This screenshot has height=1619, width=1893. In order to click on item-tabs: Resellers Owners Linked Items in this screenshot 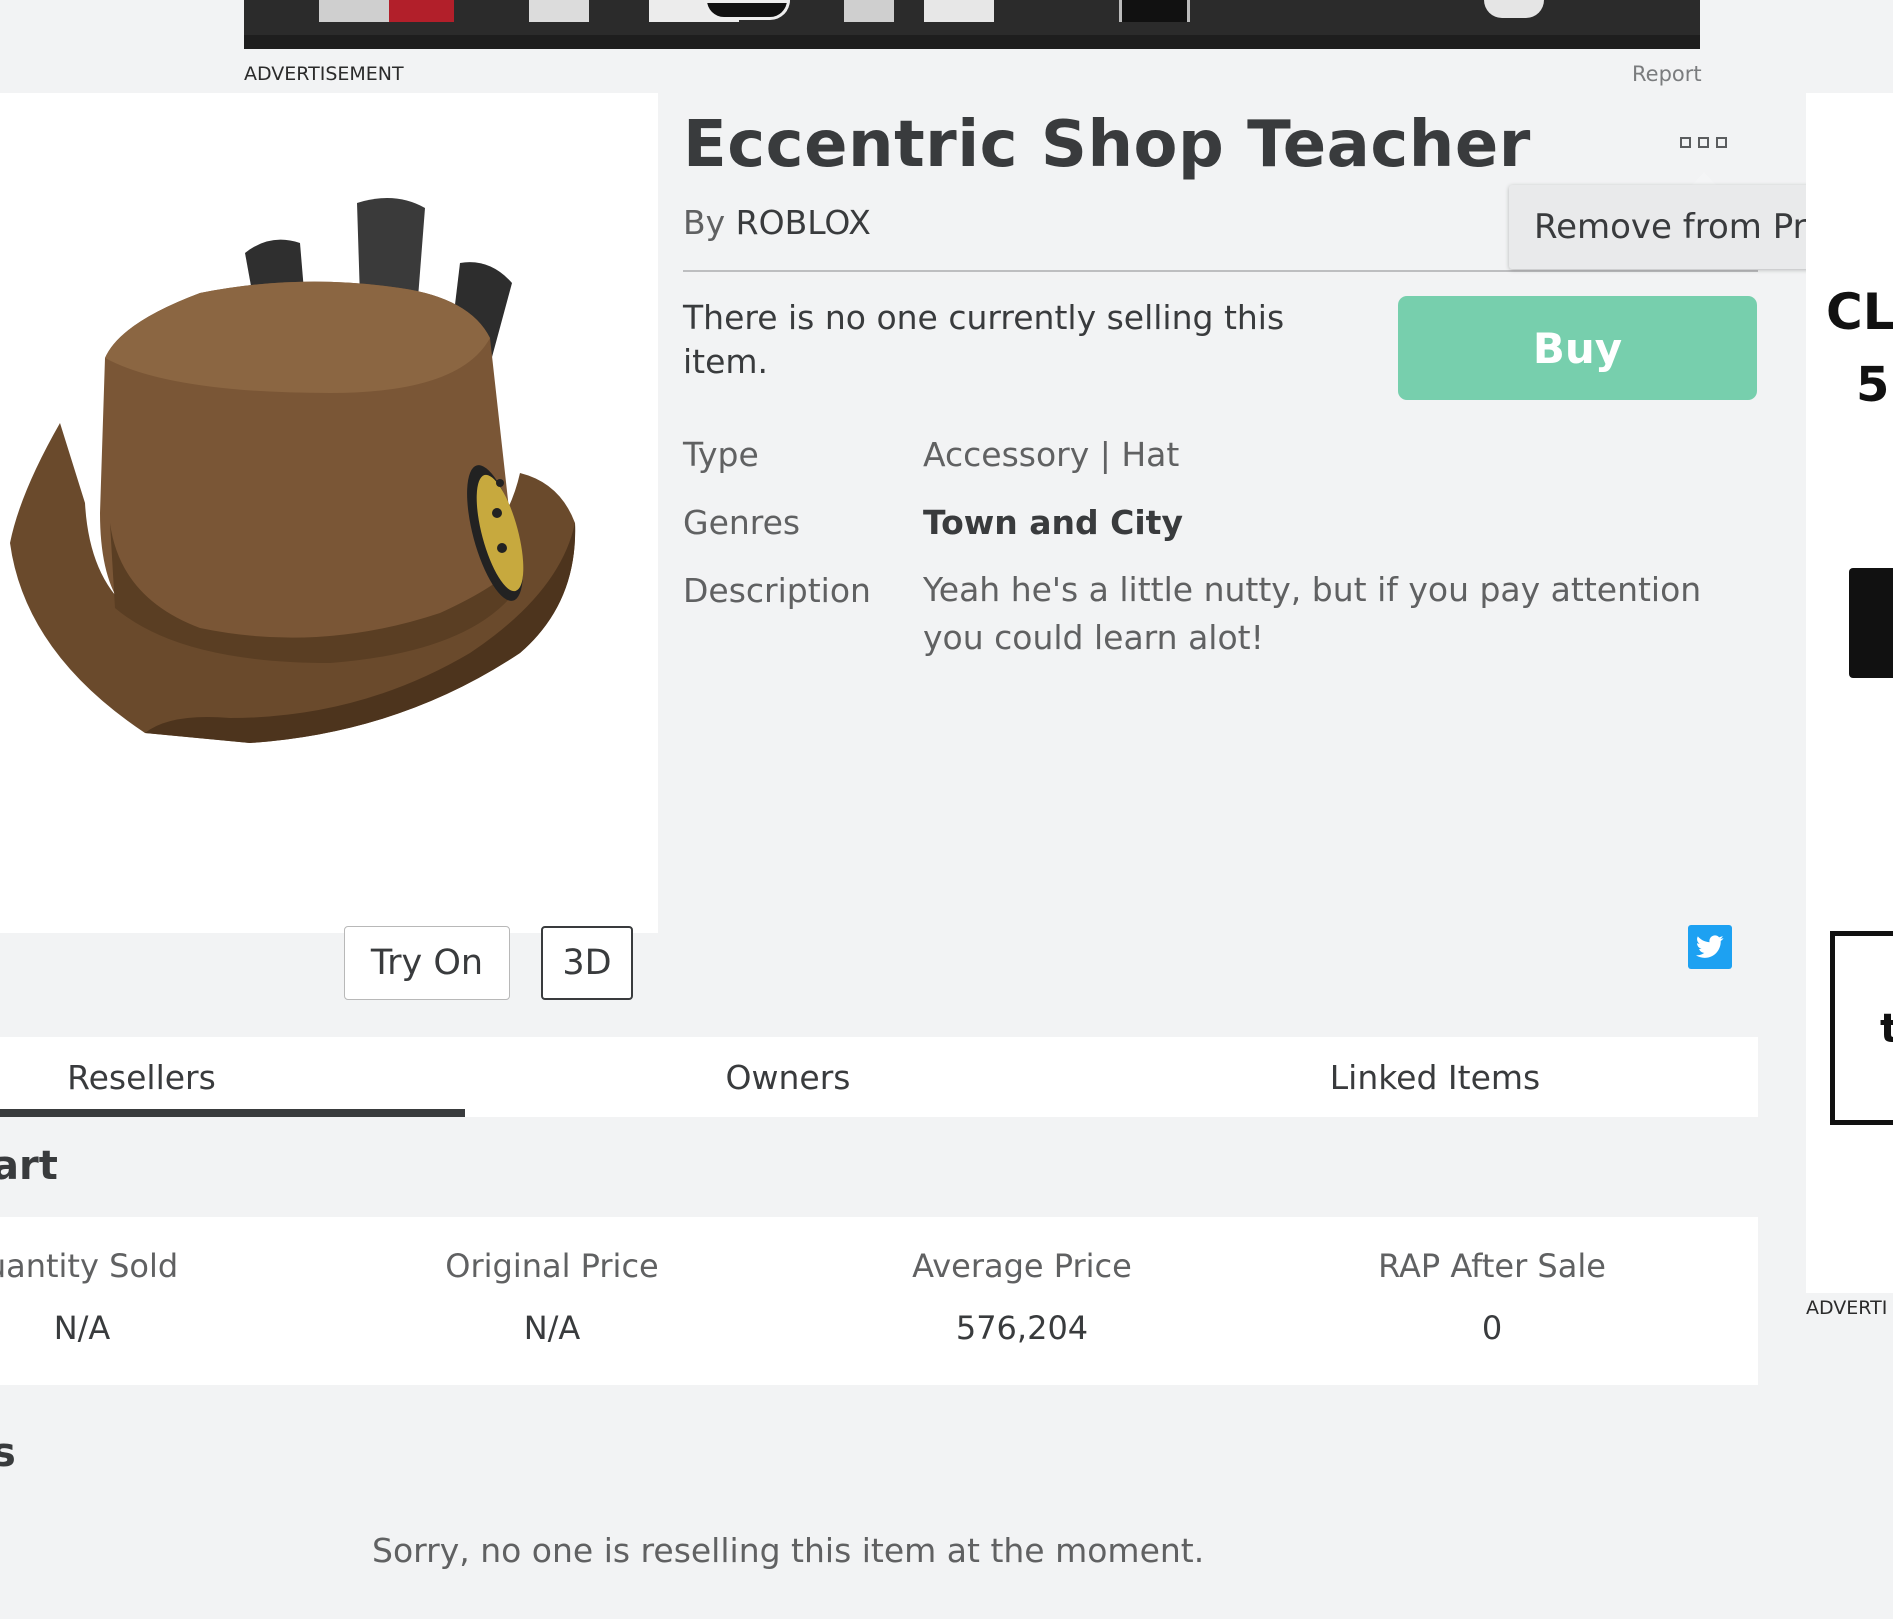, I will do `click(879, 1077)`.